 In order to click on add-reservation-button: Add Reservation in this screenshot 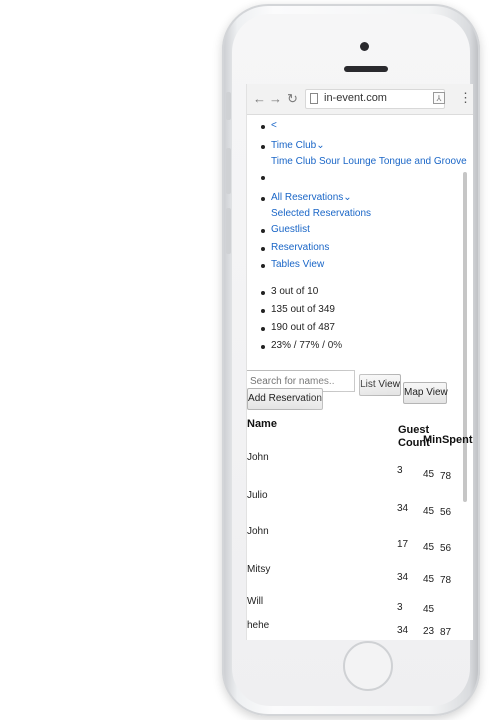, I will do `click(285, 399)`.